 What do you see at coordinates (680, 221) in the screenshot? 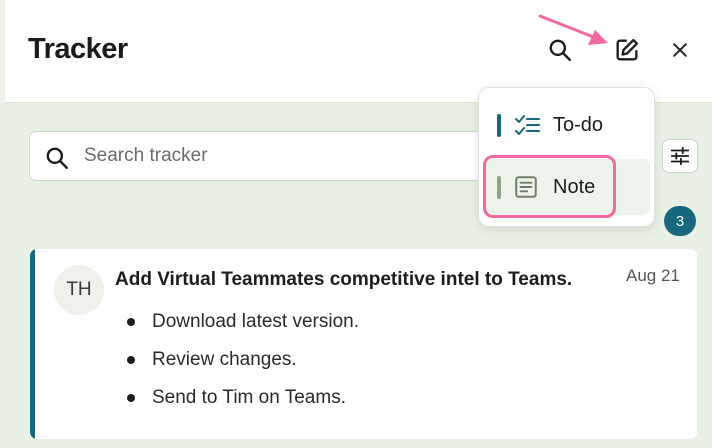
I see `item-count-badge: 3` at bounding box center [680, 221].